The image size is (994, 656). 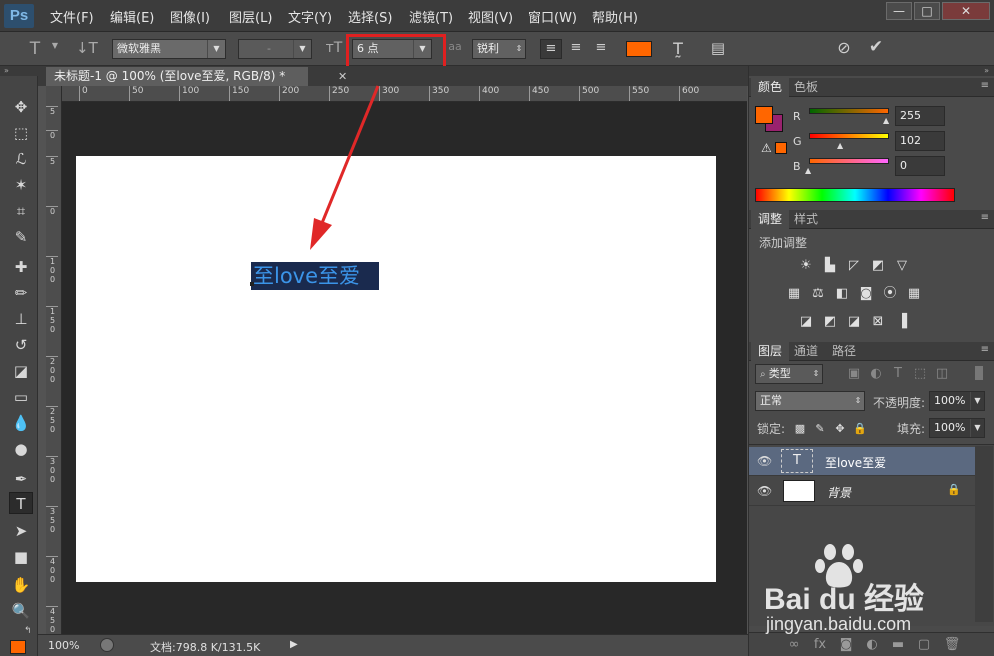 I want to click on clone-stamp-tool-icon: ⊥, so click(x=21, y=319).